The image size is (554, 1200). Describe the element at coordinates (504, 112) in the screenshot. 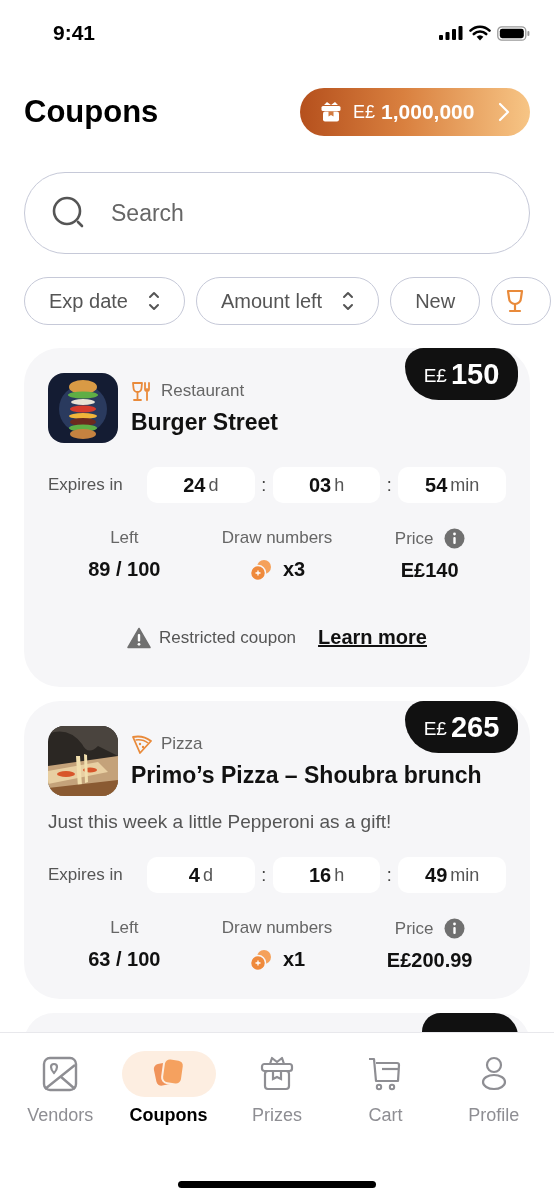

I see `chevron-right-icon` at that location.